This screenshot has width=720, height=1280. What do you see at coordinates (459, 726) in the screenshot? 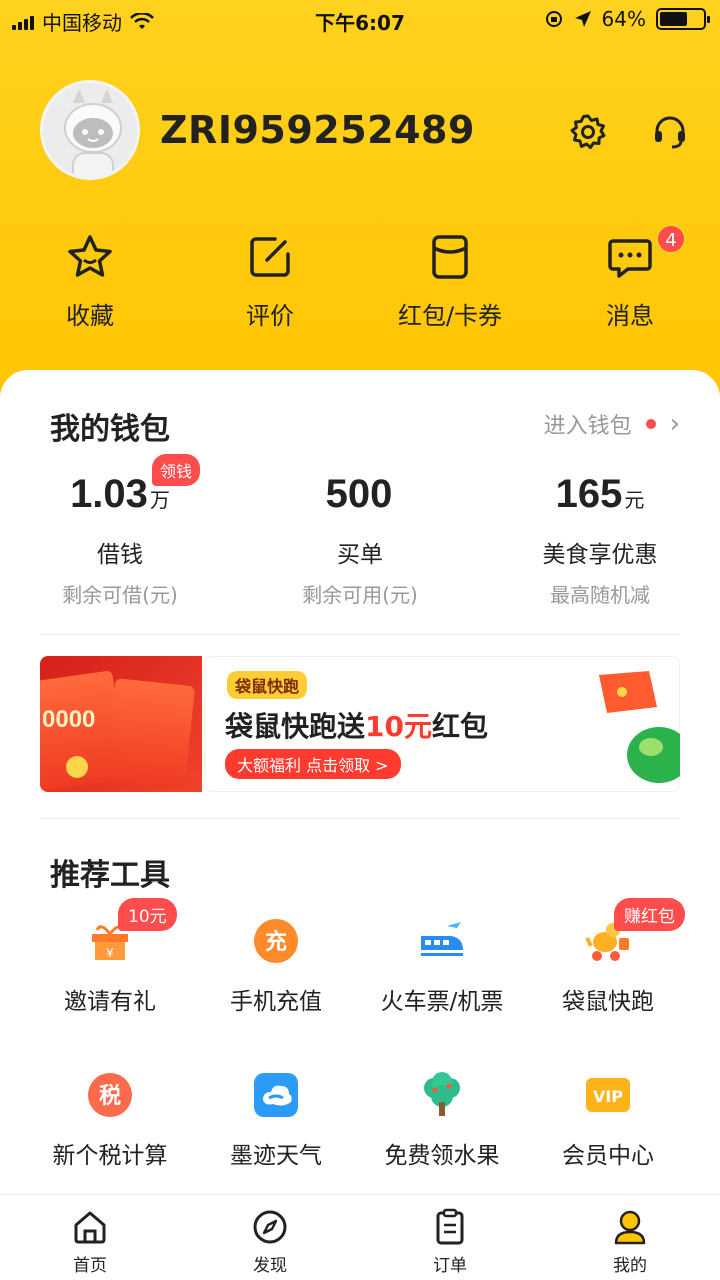
I see `headline-text: 红包` at bounding box center [459, 726].